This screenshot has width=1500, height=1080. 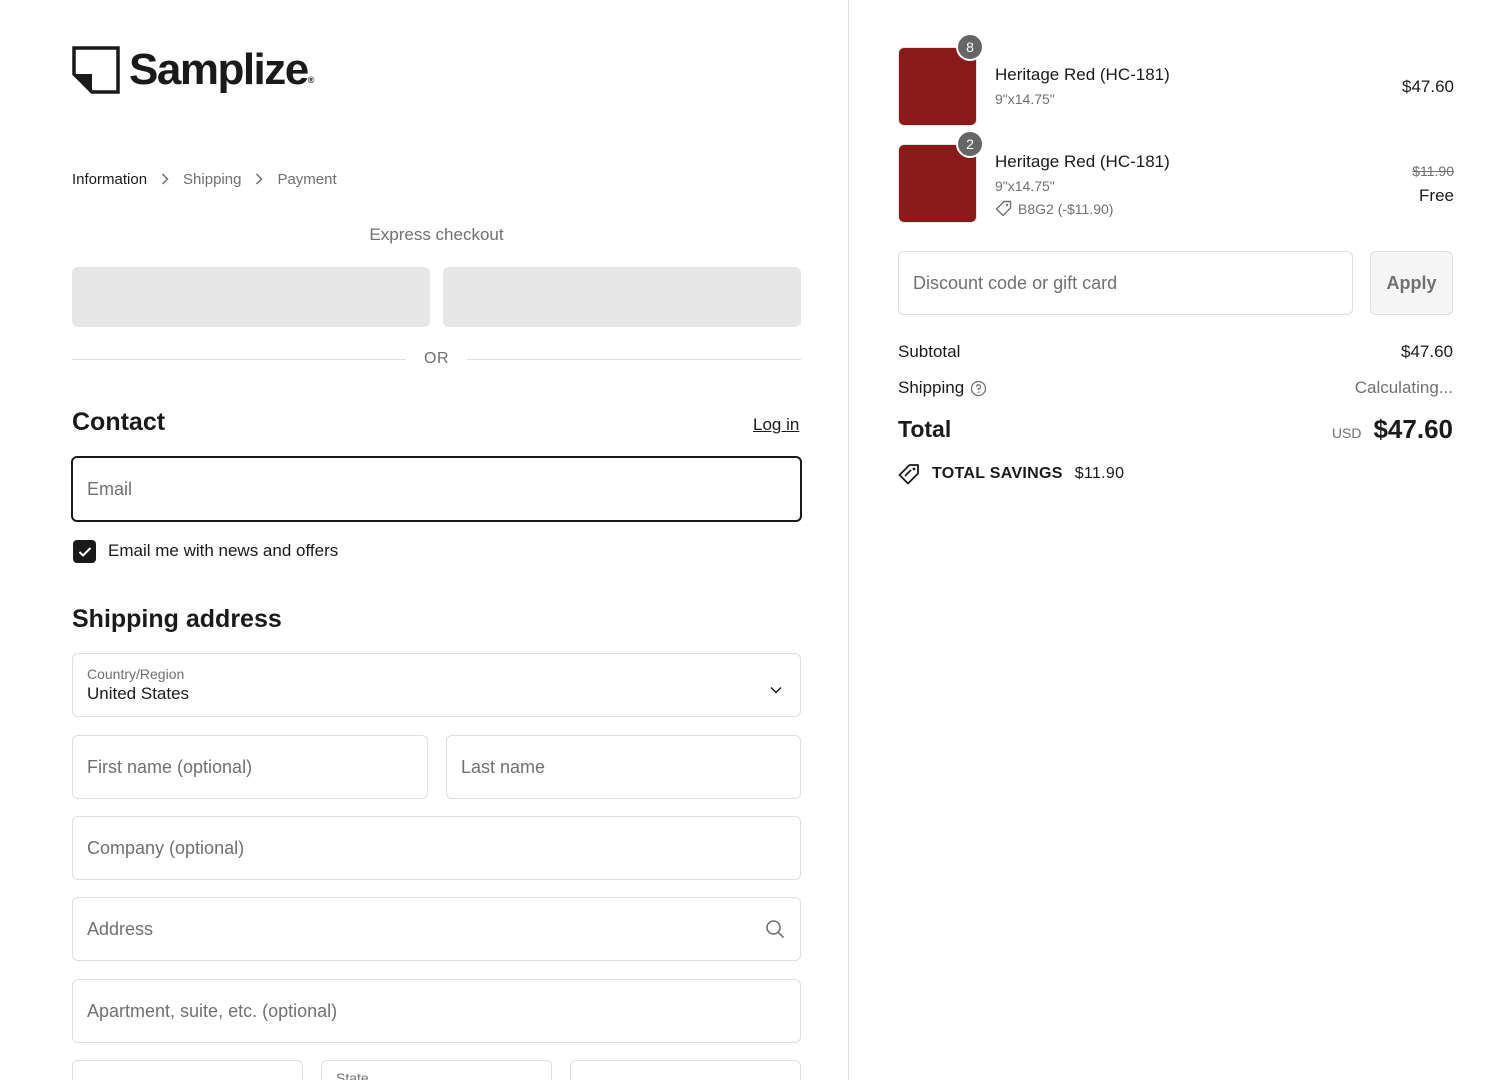 What do you see at coordinates (136, 674) in the screenshot?
I see `country-label: Country/Region` at bounding box center [136, 674].